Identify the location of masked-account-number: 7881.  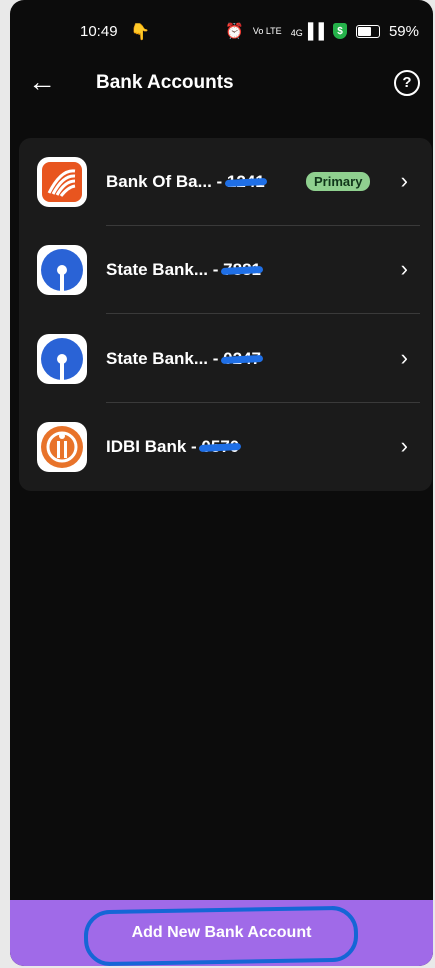
(242, 269).